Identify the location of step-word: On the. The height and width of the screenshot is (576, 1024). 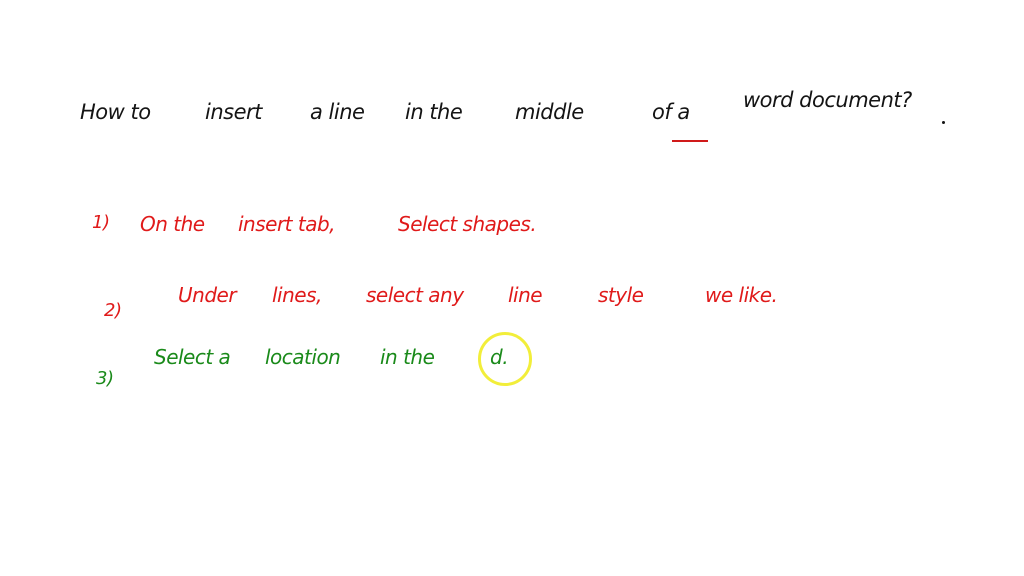
(172, 224).